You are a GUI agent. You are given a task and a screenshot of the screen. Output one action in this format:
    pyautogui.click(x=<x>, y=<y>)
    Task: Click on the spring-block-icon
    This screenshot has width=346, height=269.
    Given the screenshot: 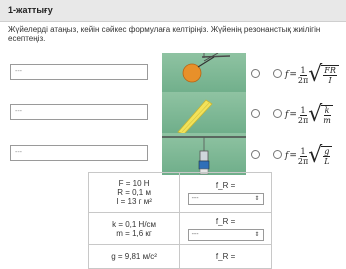 What is the action you would take?
    pyautogui.click(x=195, y=116)
    